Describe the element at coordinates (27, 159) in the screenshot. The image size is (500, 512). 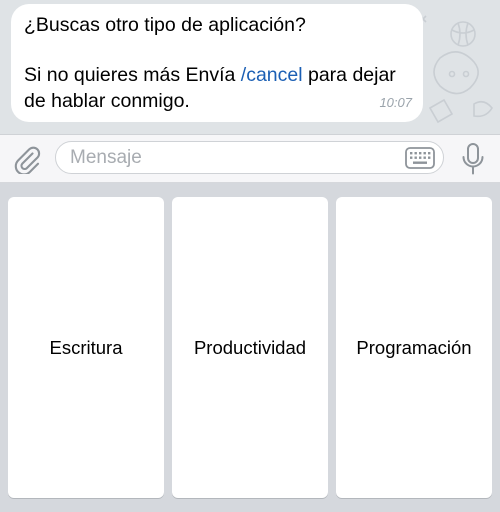
I see `paperclip-icon` at that location.